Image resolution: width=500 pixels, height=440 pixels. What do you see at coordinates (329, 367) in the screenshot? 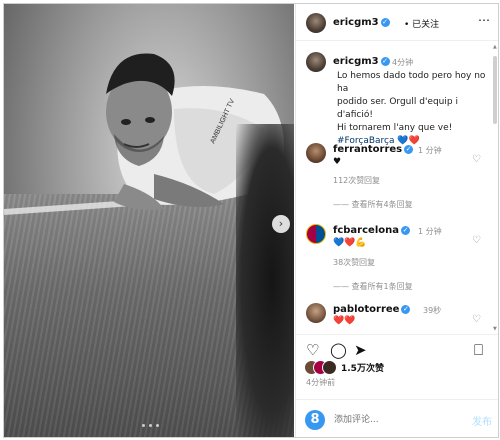
I see `avatar` at bounding box center [329, 367].